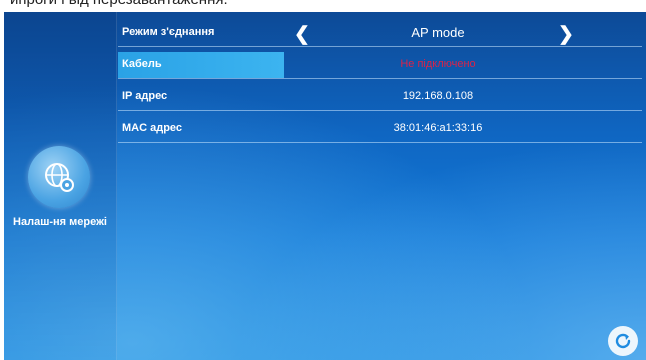 The width and height of the screenshot is (646, 360). Describe the element at coordinates (438, 32) in the screenshot. I see `connection-mode-value: AP mode` at that location.